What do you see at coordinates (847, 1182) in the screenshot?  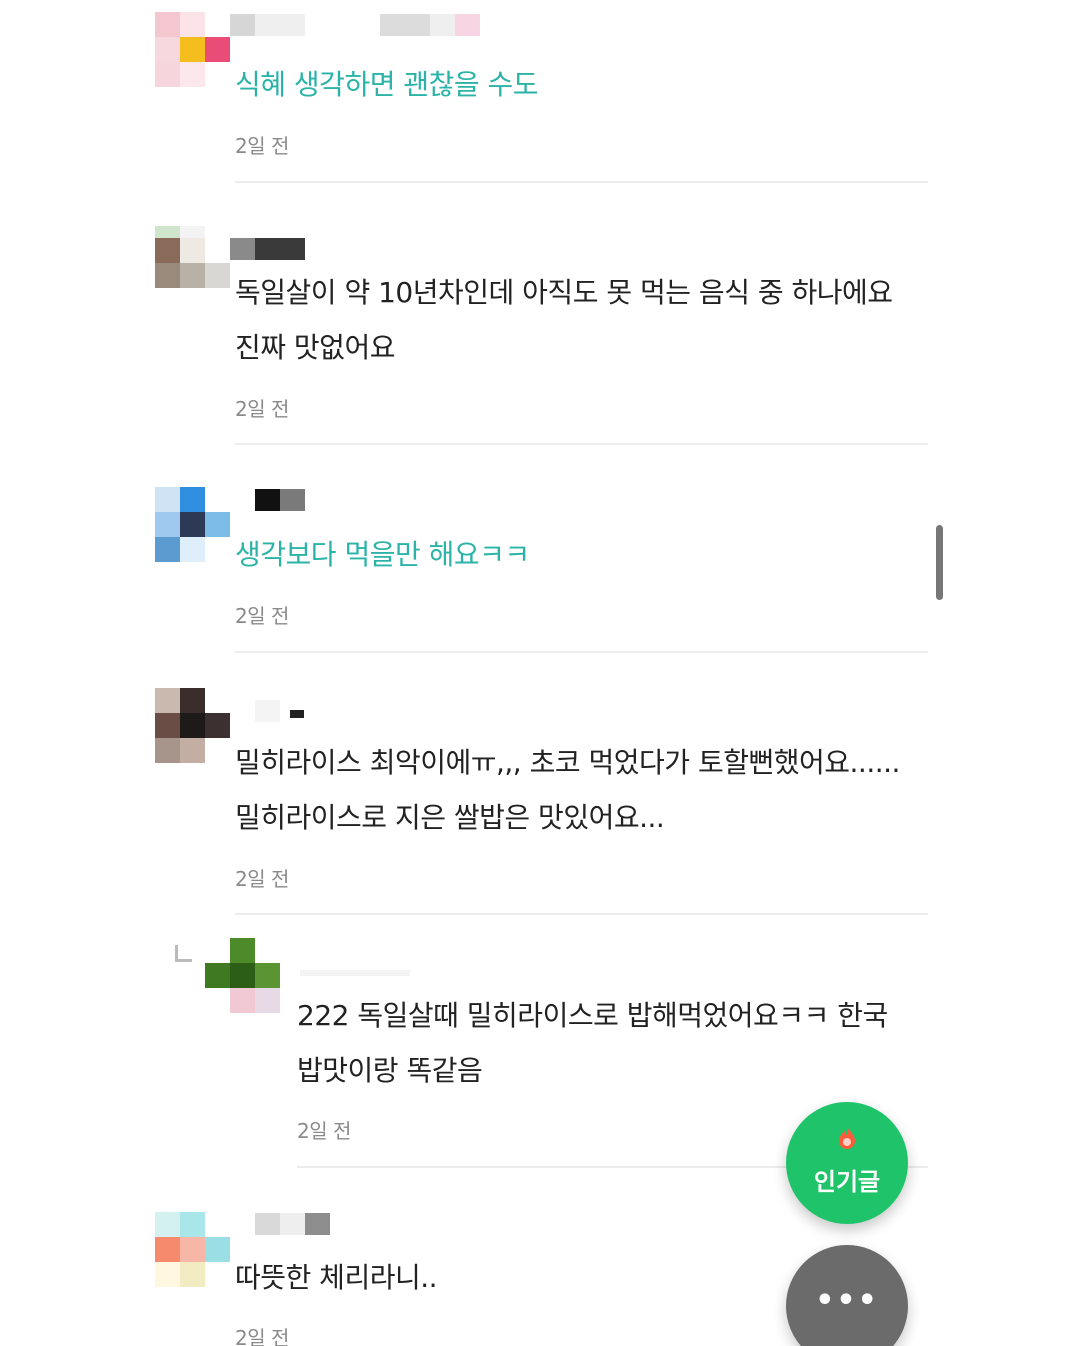 I see `popular-posts-label: 인기글` at bounding box center [847, 1182].